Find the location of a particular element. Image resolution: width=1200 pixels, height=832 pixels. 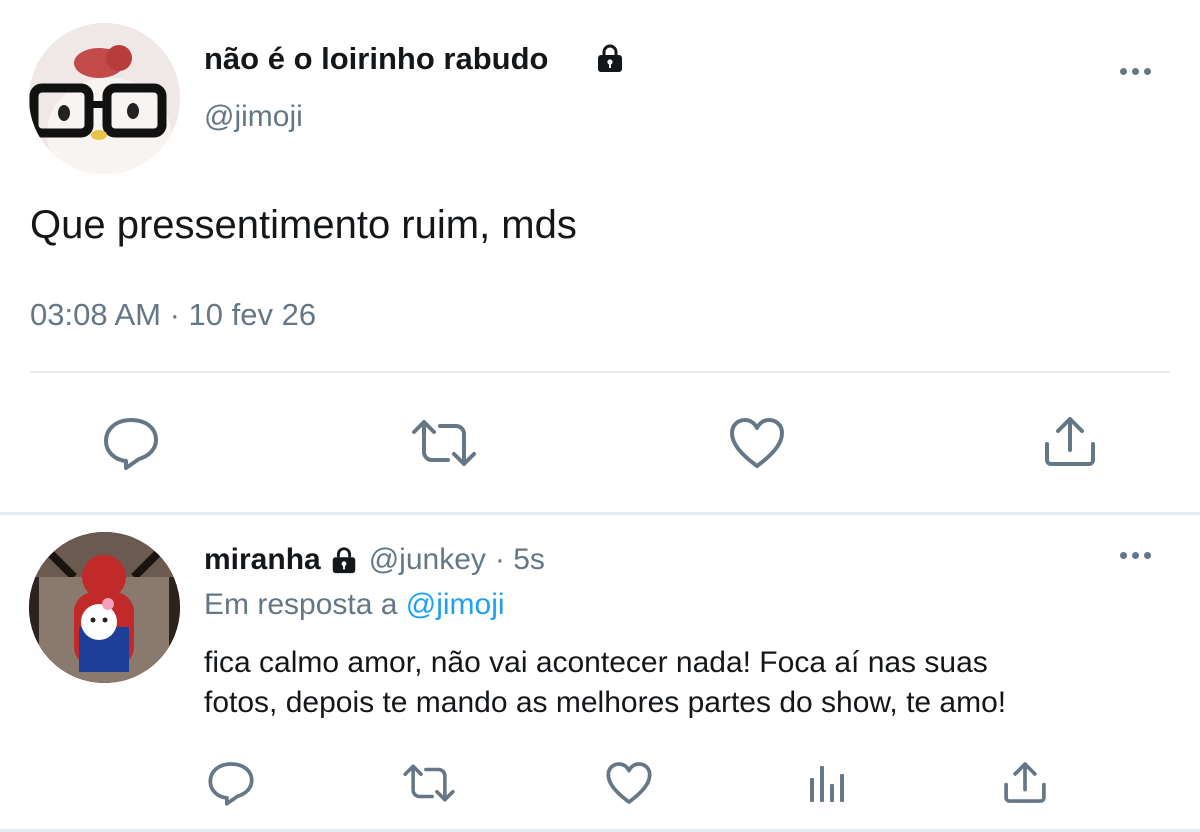

reply-prefix: Em resposta a is located at coordinates (301, 604).